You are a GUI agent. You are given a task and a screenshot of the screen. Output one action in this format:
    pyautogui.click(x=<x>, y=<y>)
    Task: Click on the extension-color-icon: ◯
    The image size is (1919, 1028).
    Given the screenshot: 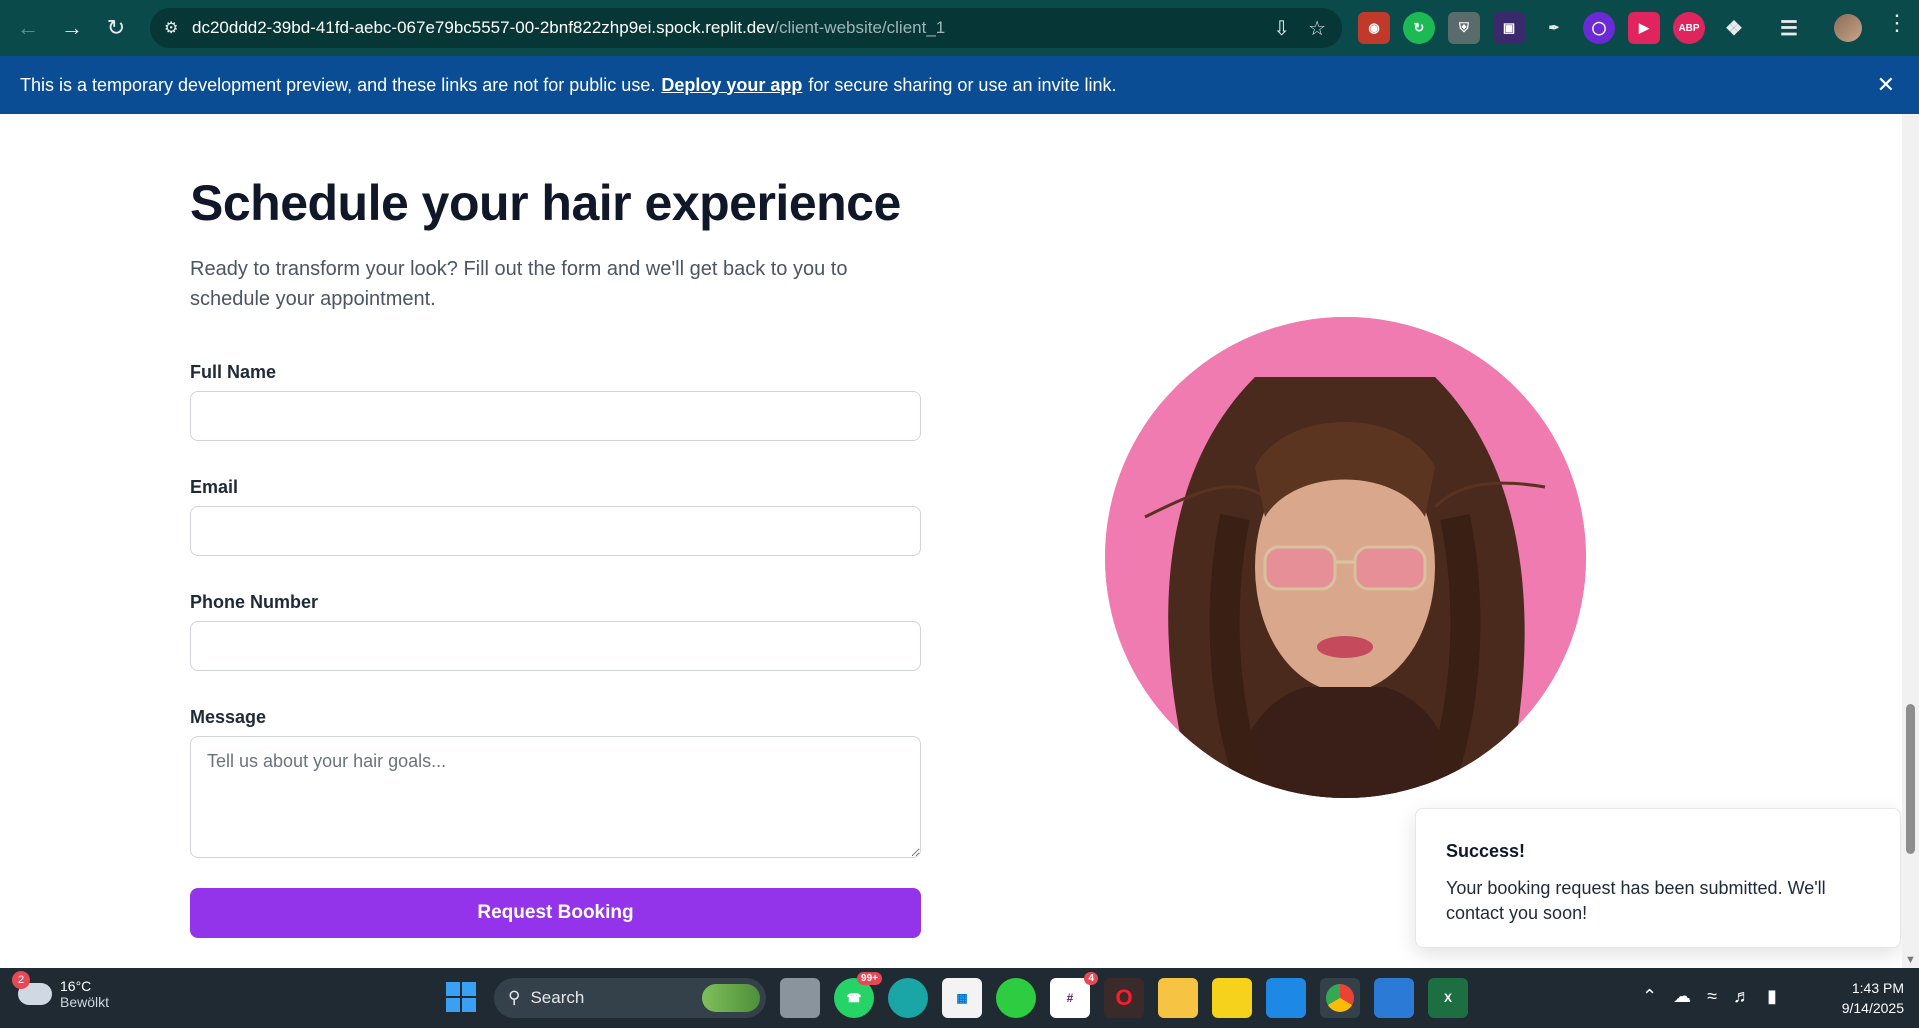 What is the action you would take?
    pyautogui.click(x=1599, y=28)
    